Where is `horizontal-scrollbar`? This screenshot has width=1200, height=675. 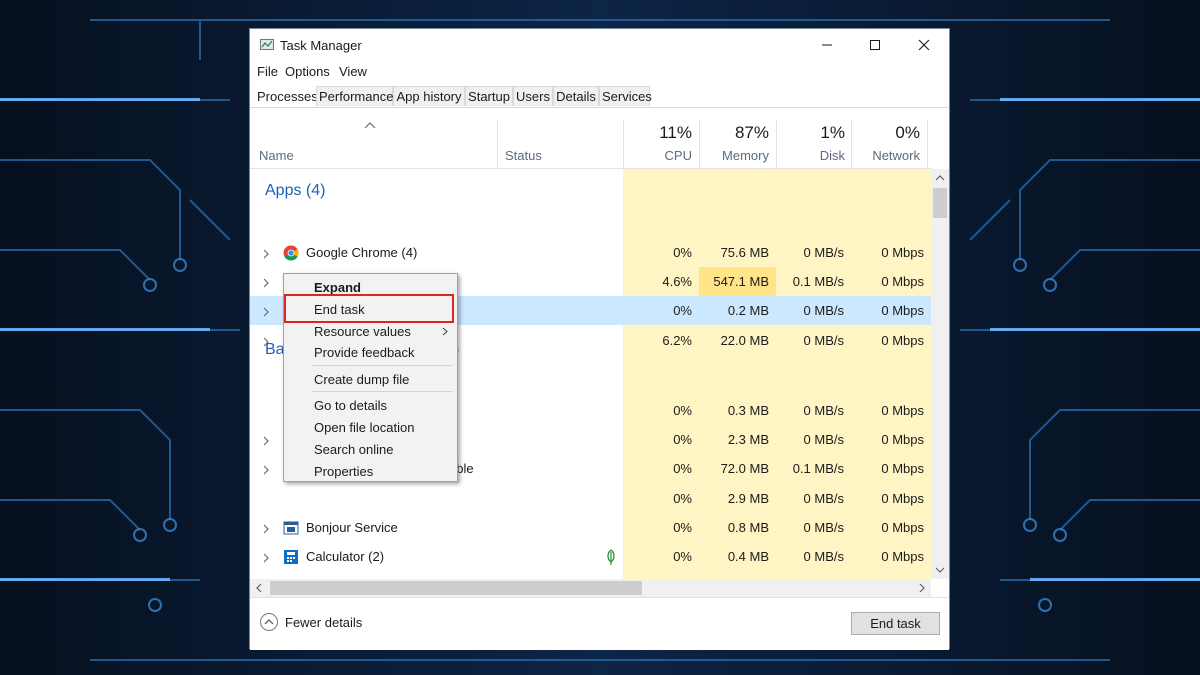 horizontal-scrollbar is located at coordinates (590, 588).